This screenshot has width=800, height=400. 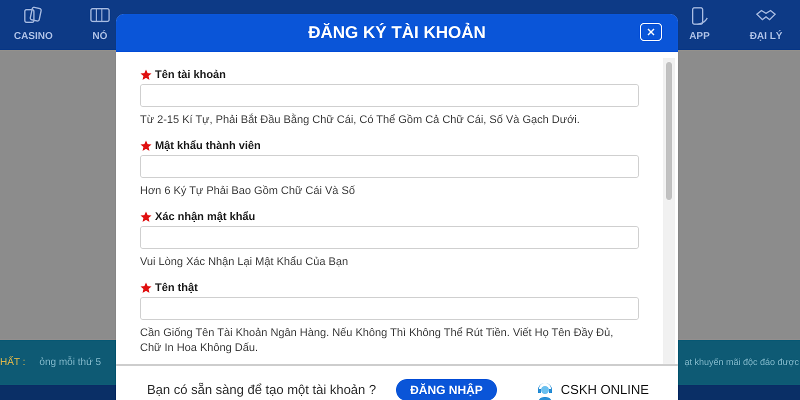 I want to click on field-hint: Vui Lòng Xác Nhận Lại Mật Khẩu Của Bạn, so click(x=245, y=262).